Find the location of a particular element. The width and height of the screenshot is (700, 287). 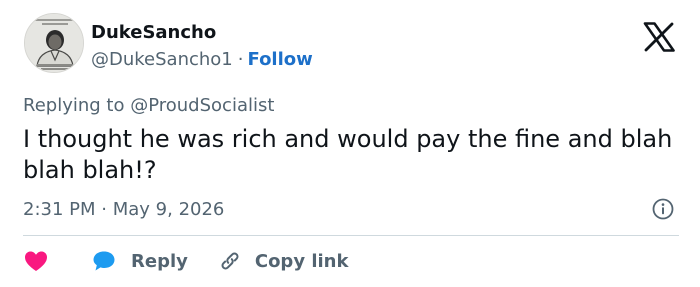

replying-to-mention: @ProudSocialist is located at coordinates (202, 105).